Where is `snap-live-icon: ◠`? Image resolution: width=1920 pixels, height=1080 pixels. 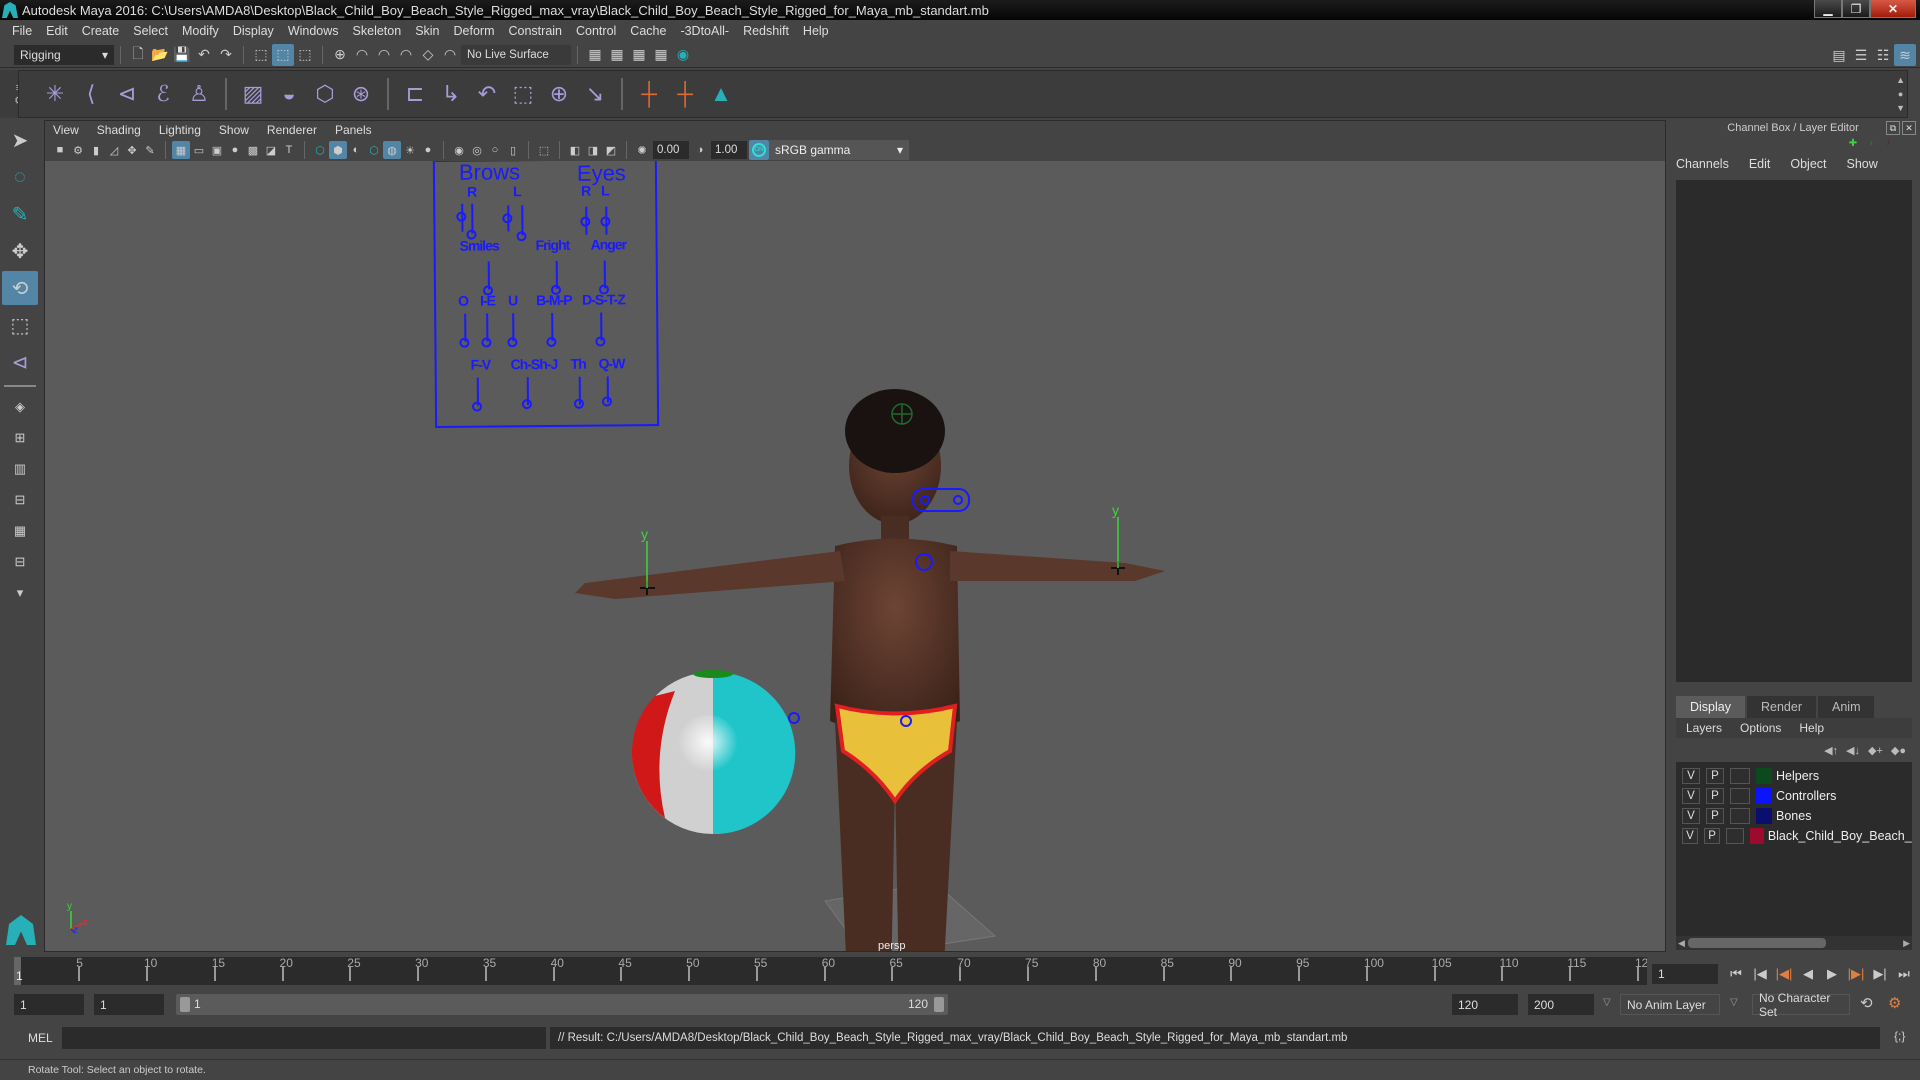
snap-live-icon: ◠ is located at coordinates (450, 55).